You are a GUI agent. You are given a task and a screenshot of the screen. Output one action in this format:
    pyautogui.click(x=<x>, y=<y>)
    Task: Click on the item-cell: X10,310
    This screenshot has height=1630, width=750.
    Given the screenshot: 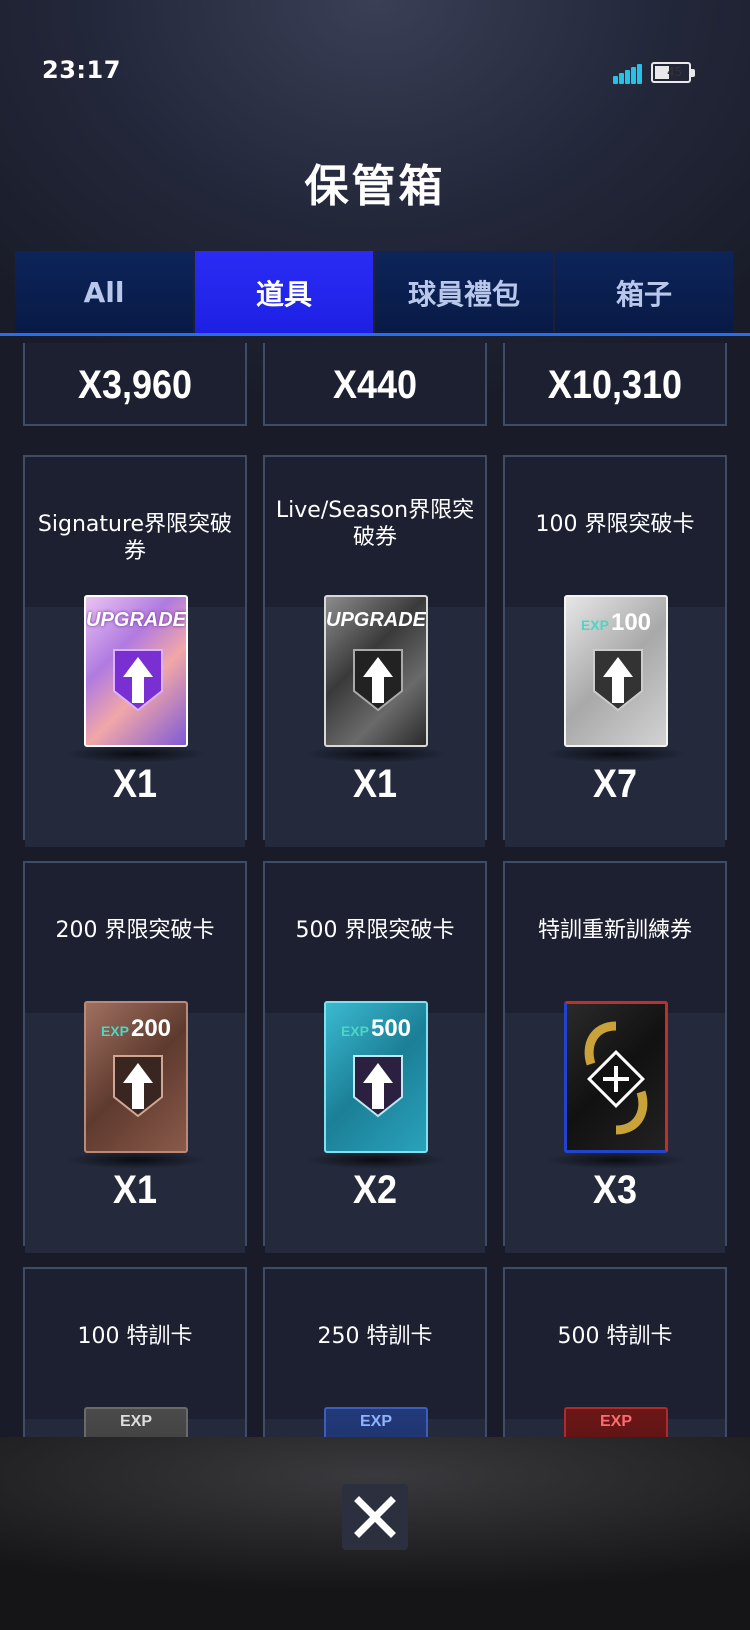 What is the action you would take?
    pyautogui.click(x=615, y=384)
    